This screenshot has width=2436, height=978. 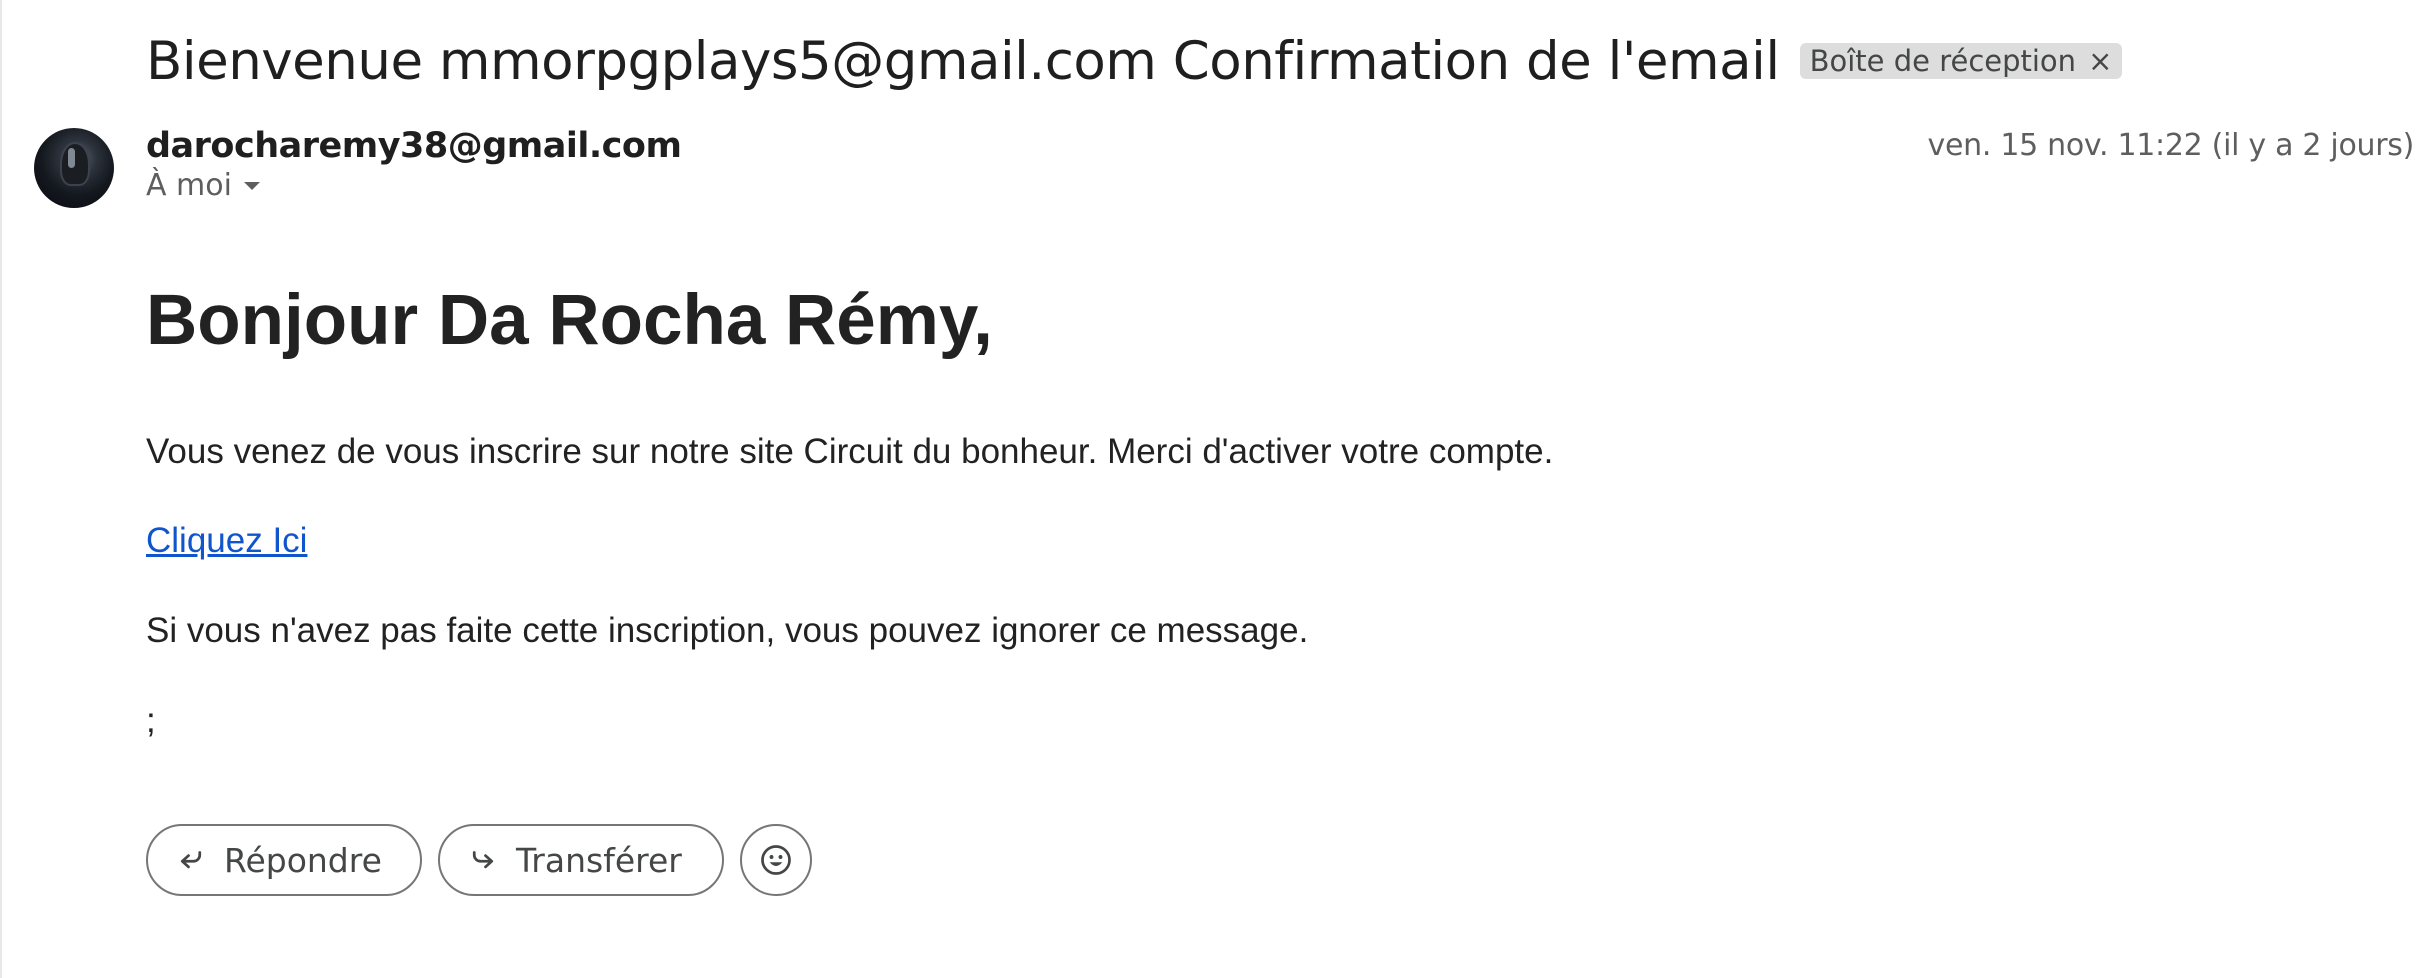 What do you see at coordinates (599, 860) in the screenshot?
I see `forward-label: Transférer` at bounding box center [599, 860].